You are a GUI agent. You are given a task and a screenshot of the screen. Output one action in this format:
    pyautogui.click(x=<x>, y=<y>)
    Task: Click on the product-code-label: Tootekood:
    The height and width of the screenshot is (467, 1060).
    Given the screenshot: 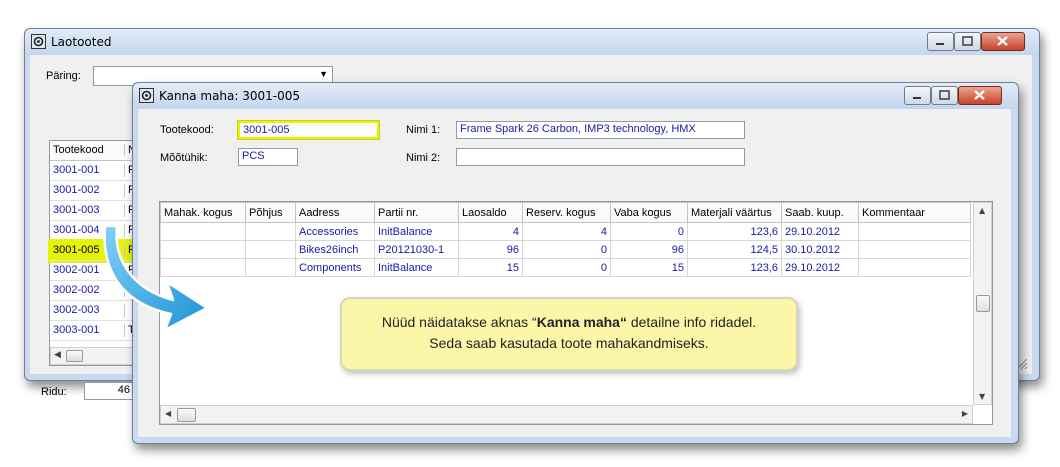 What is the action you would take?
    pyautogui.click(x=187, y=130)
    